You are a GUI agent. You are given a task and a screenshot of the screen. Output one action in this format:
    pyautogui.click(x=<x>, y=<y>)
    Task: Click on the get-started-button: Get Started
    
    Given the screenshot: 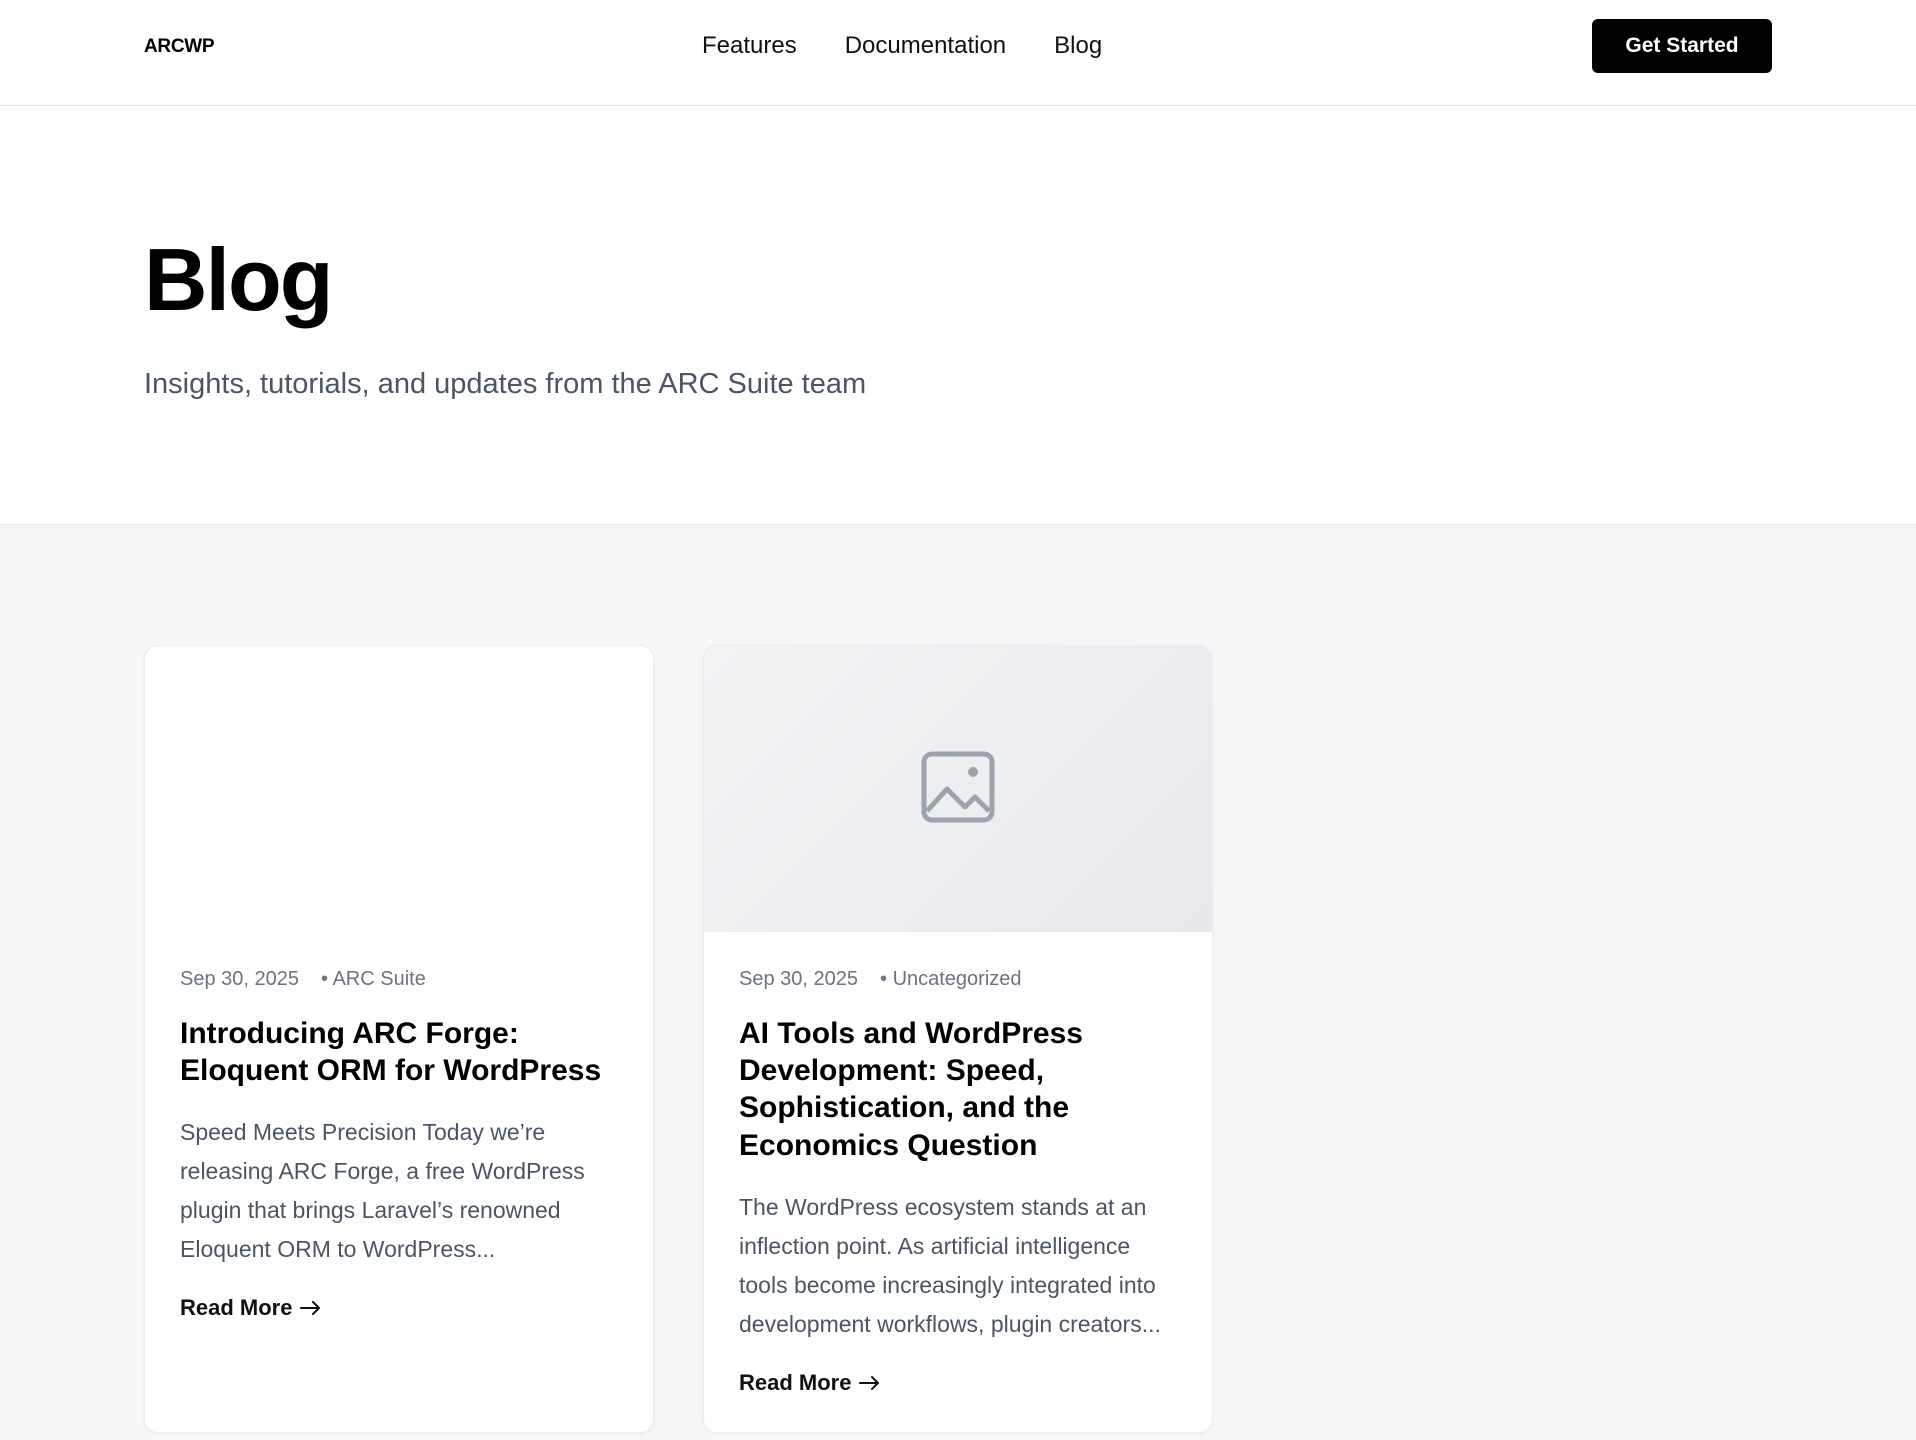 What is the action you would take?
    pyautogui.click(x=1682, y=46)
    